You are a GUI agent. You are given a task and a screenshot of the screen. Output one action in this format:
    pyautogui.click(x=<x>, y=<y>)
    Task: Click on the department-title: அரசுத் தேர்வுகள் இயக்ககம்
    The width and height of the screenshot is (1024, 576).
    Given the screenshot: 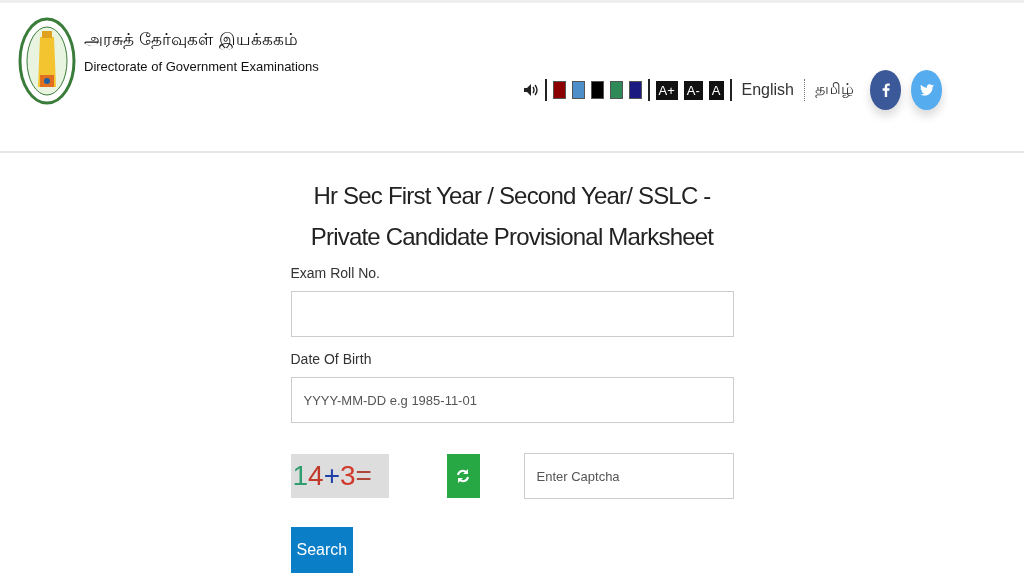 What is the action you would take?
    pyautogui.click(x=191, y=39)
    